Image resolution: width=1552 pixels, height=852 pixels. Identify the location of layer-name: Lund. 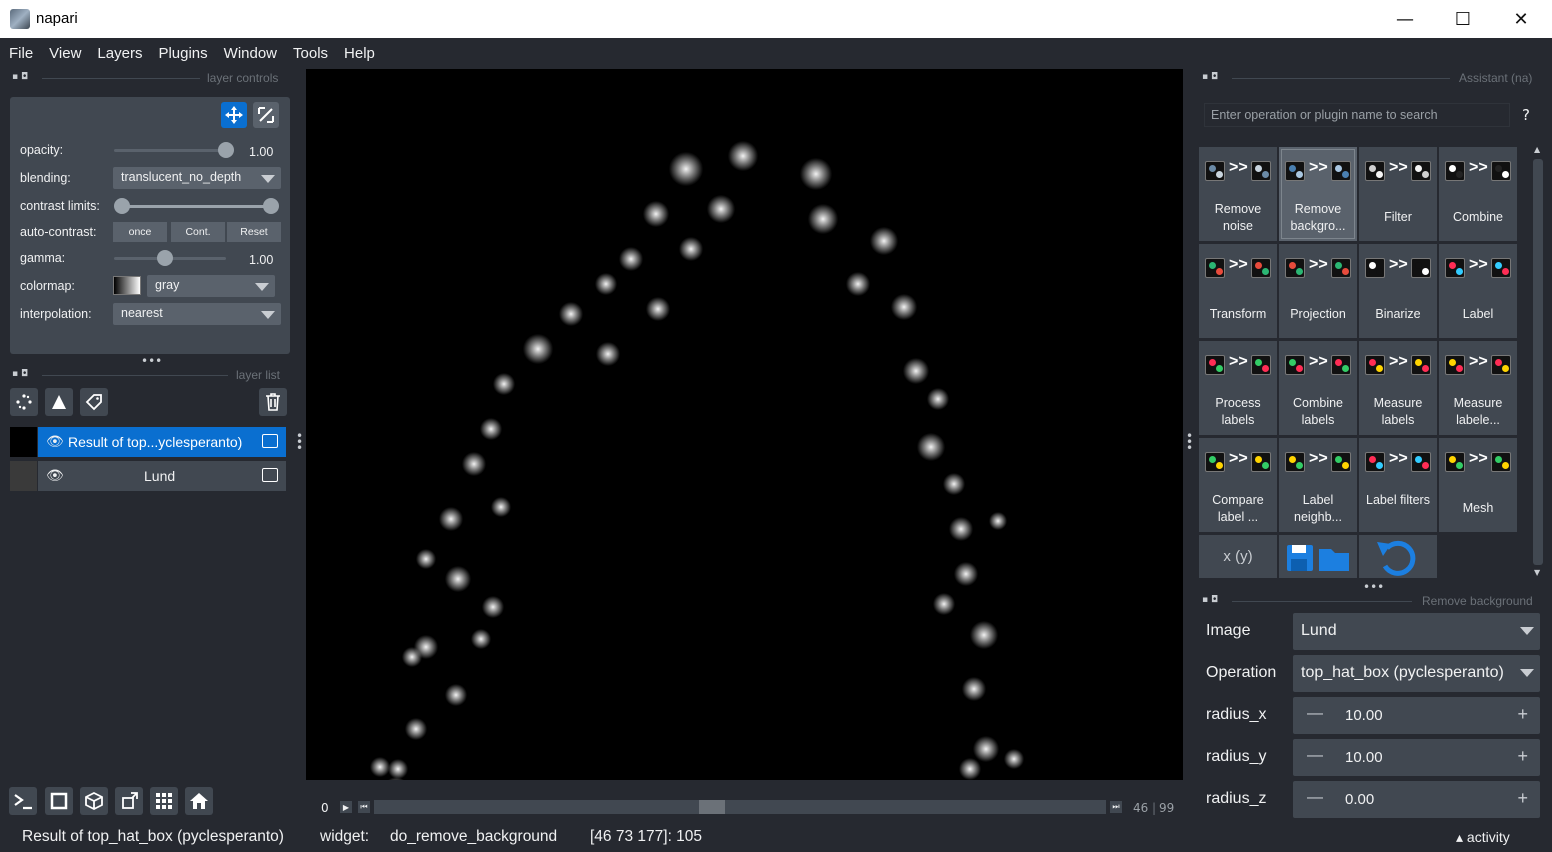
(159, 476).